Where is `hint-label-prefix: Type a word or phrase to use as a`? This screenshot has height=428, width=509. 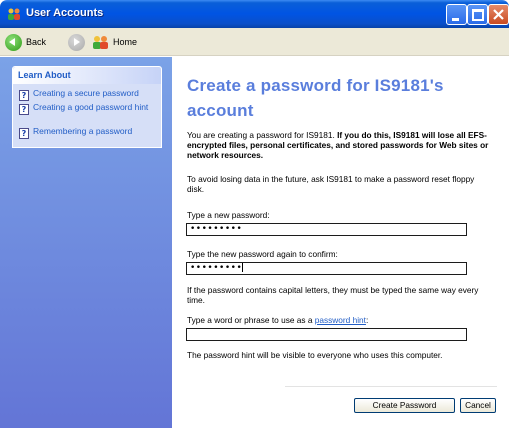
hint-label-prefix: Type a word or phrase to use as a is located at coordinates (251, 320).